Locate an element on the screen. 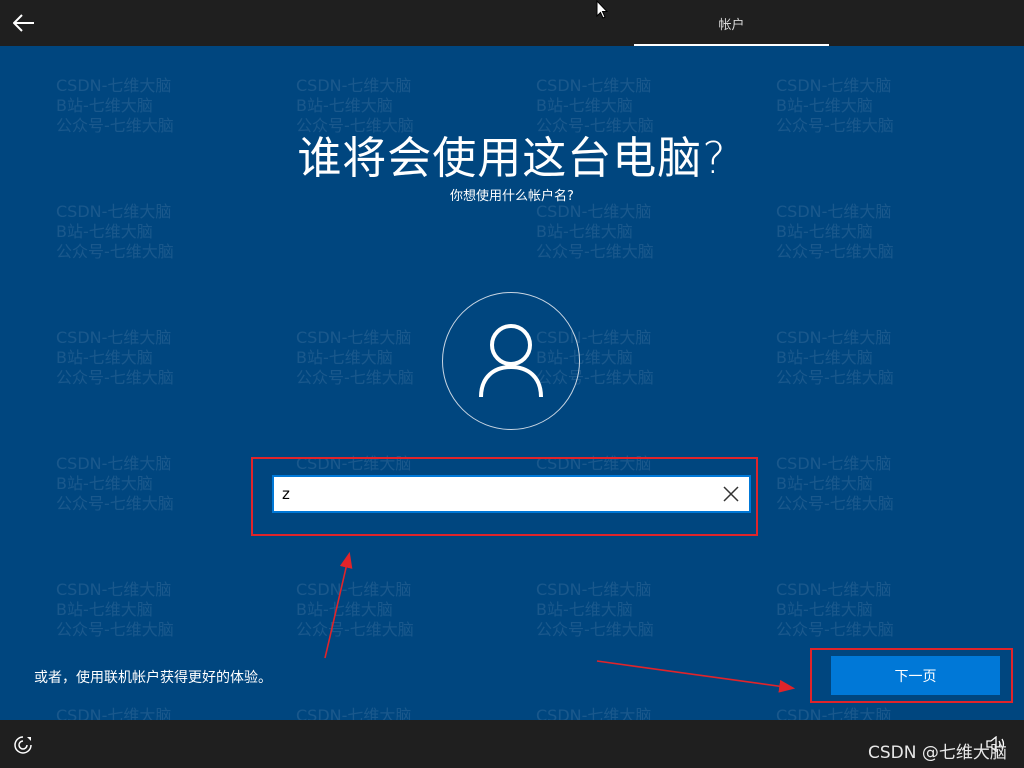 This screenshot has height=768, width=1024. next-button-label: 下一页 is located at coordinates (915, 675).